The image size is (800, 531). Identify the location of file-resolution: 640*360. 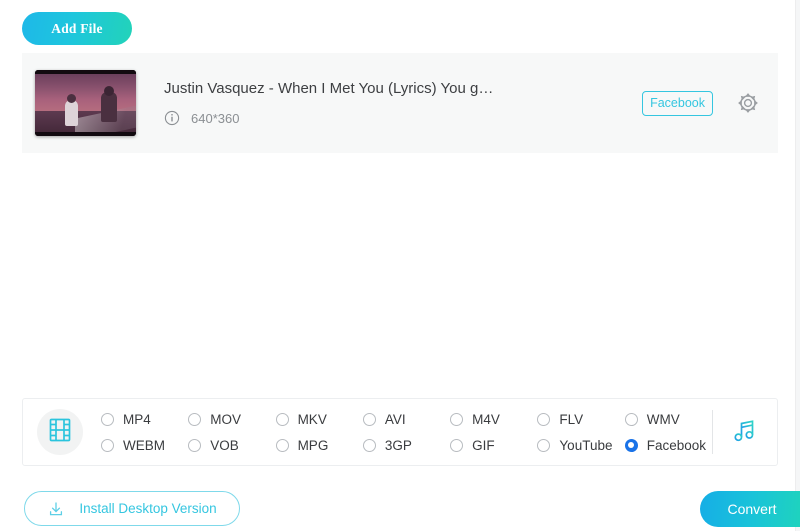
(215, 118).